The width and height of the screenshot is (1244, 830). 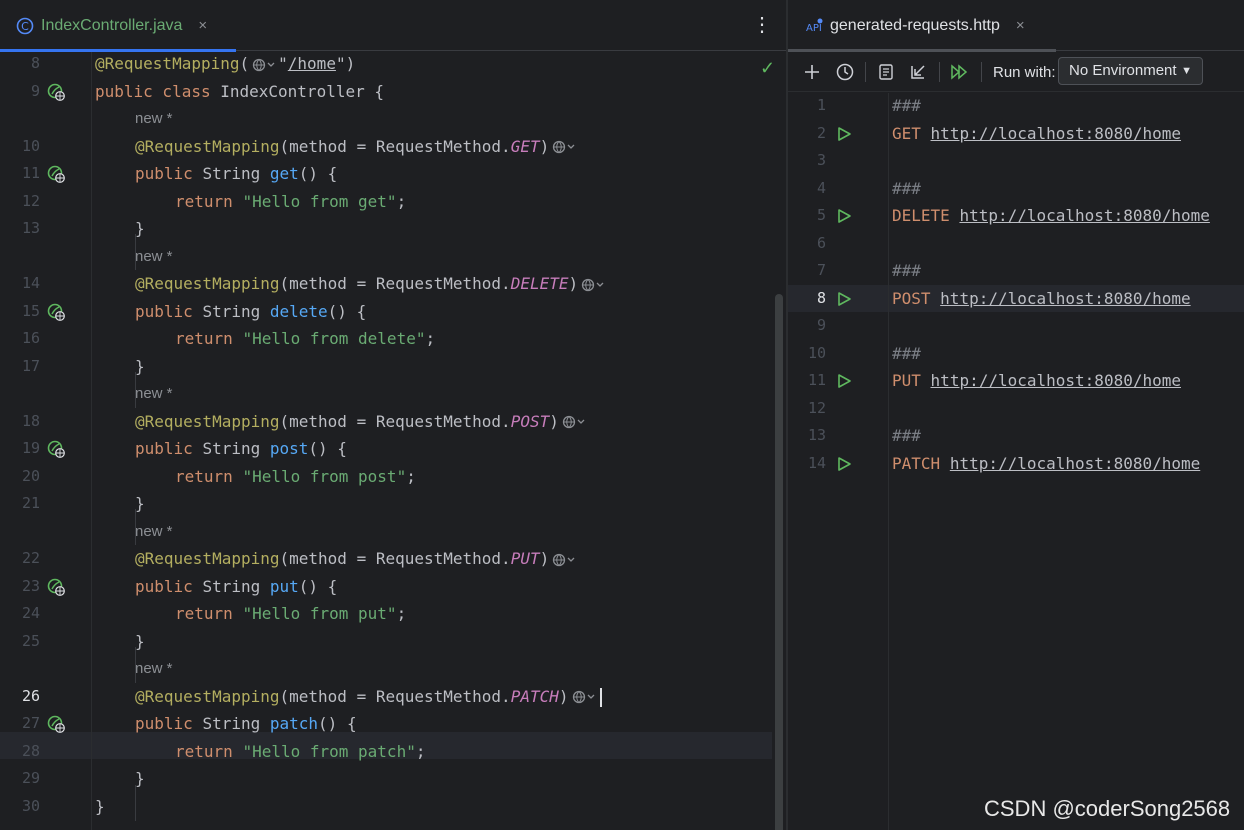 What do you see at coordinates (118, 26) in the screenshot?
I see `tab-index-controller: C IndexController.java ×` at bounding box center [118, 26].